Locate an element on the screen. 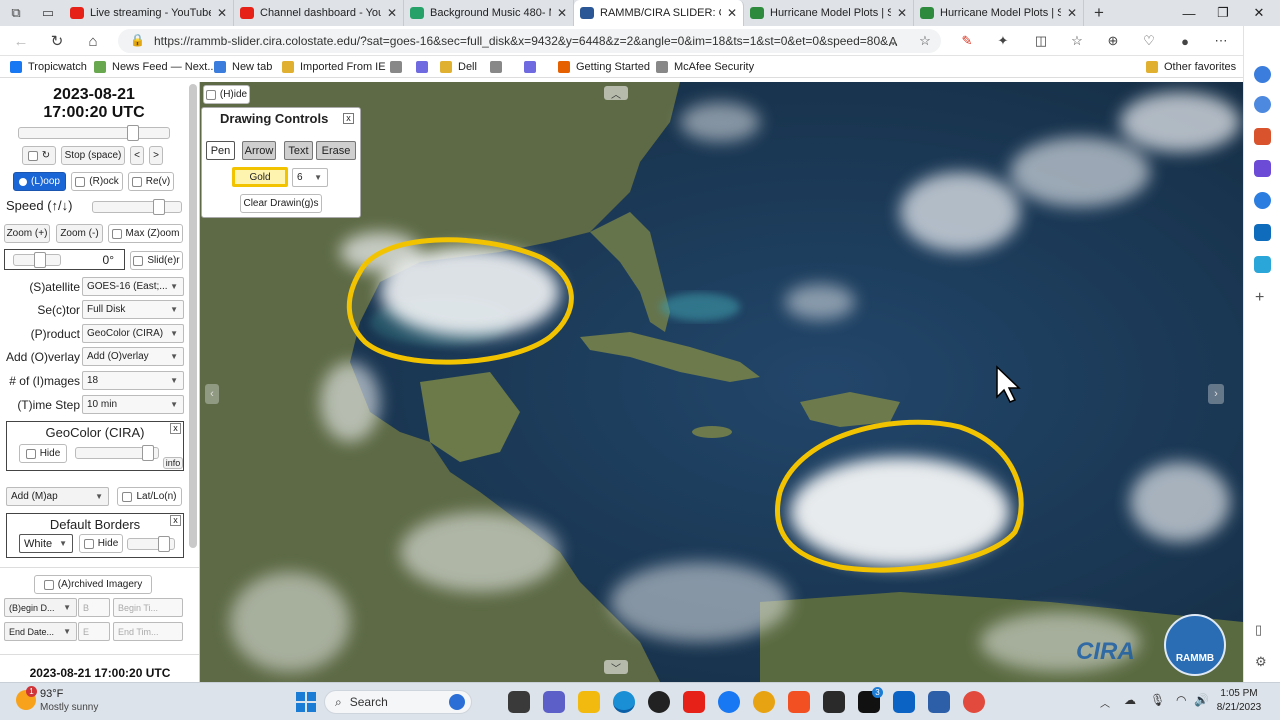  search-icon is located at coordinates (1262, 104).